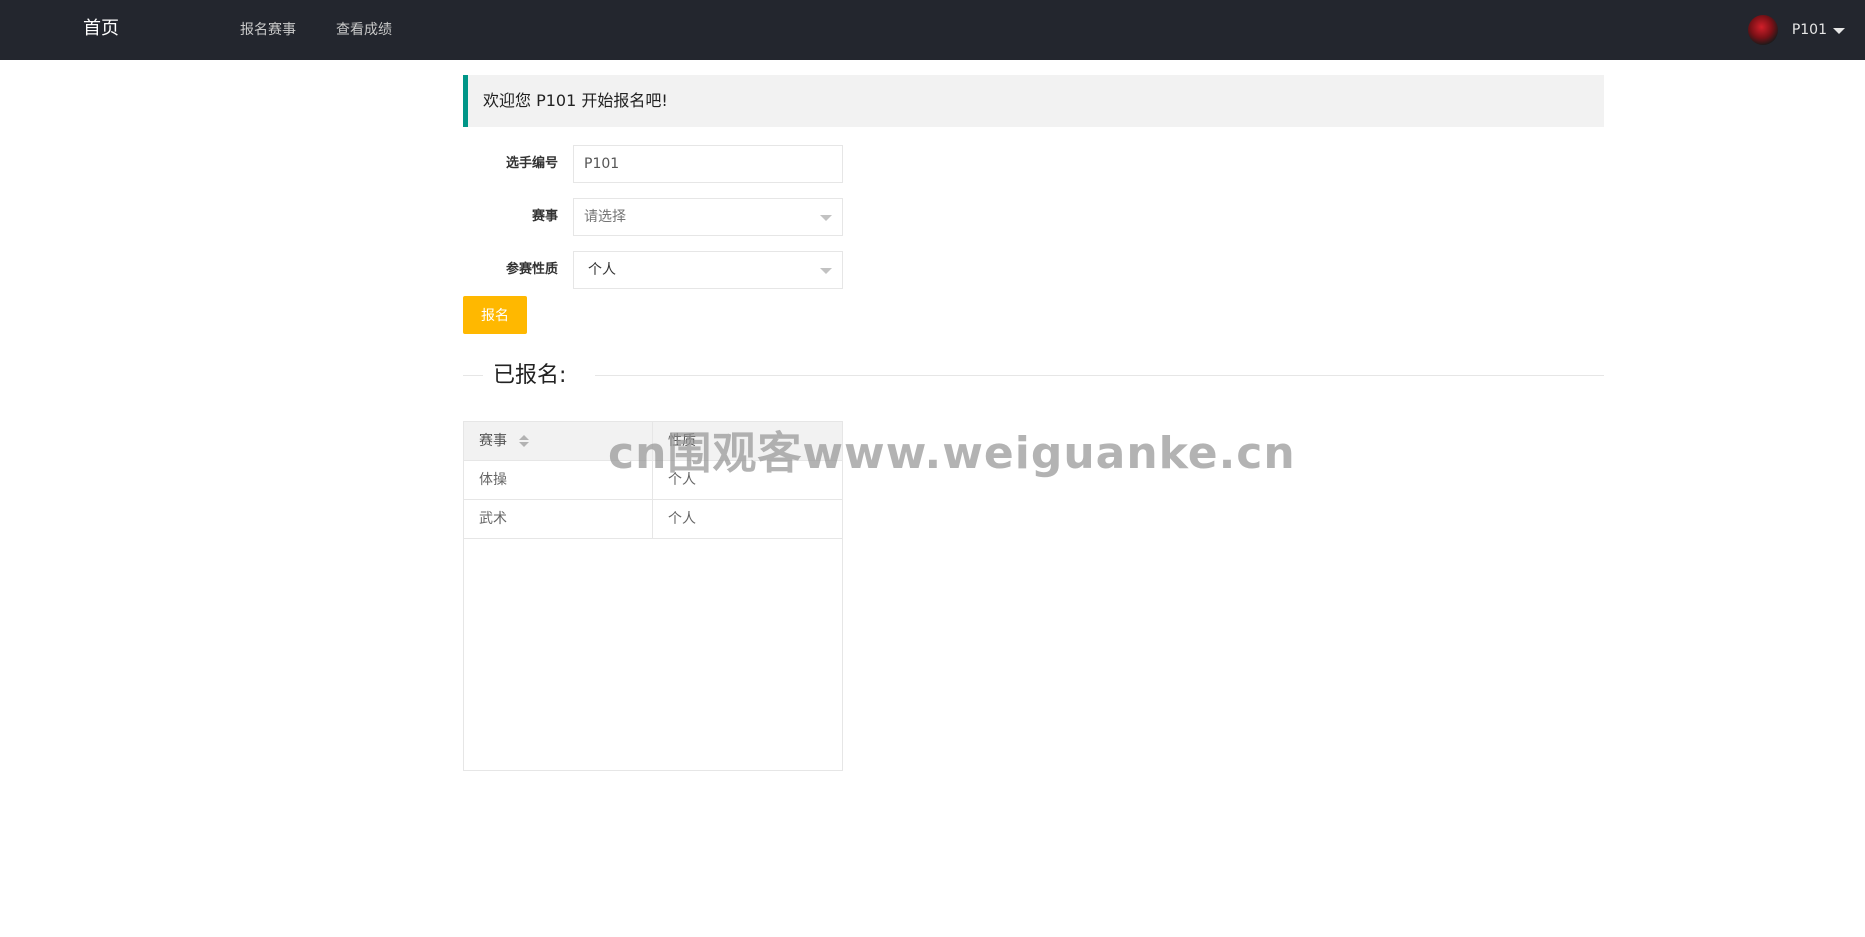 The image size is (1865, 937). Describe the element at coordinates (602, 270) in the screenshot. I see `participation-select-value: 个人` at that location.